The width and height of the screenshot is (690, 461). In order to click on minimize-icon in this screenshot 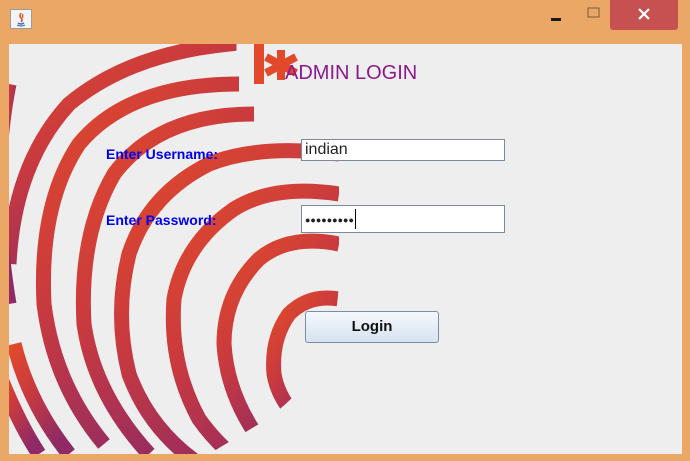, I will do `click(556, 19)`.